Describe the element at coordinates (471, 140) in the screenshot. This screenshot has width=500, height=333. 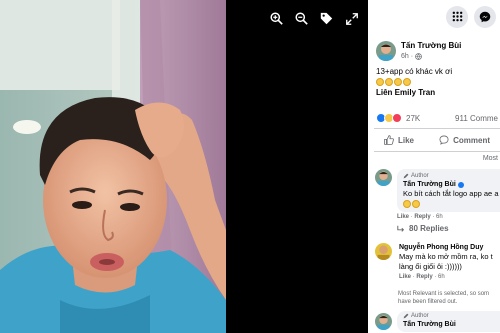
I see `comment-label: Comment` at that location.